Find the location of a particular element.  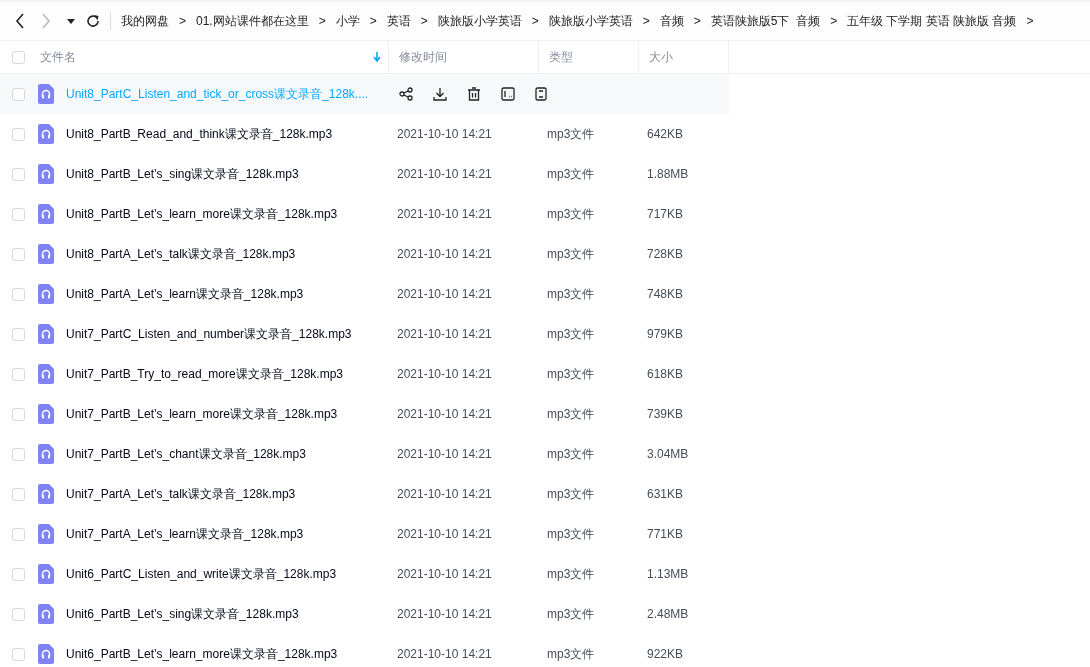

breadcrumb-item: 英语陕旅版5下 音频 is located at coordinates (765, 21).